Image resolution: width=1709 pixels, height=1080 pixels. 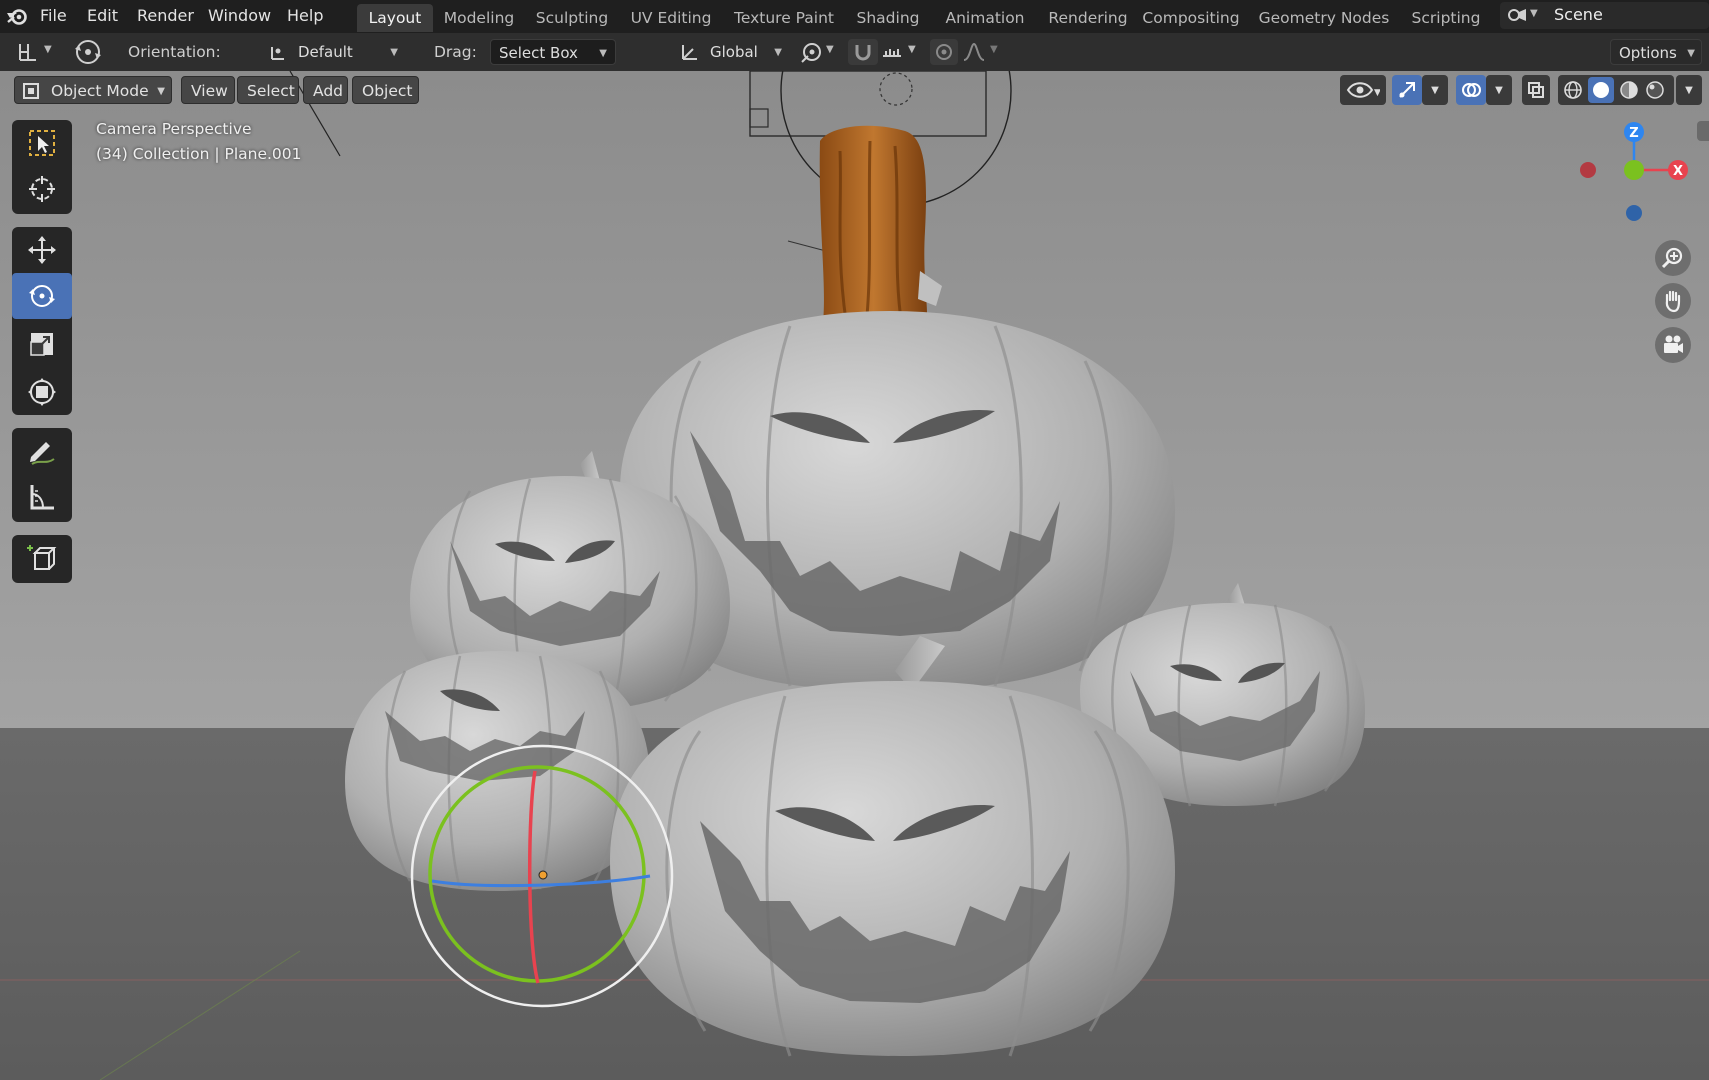 What do you see at coordinates (1573, 90) in the screenshot?
I see `wireframe-shading-icon` at bounding box center [1573, 90].